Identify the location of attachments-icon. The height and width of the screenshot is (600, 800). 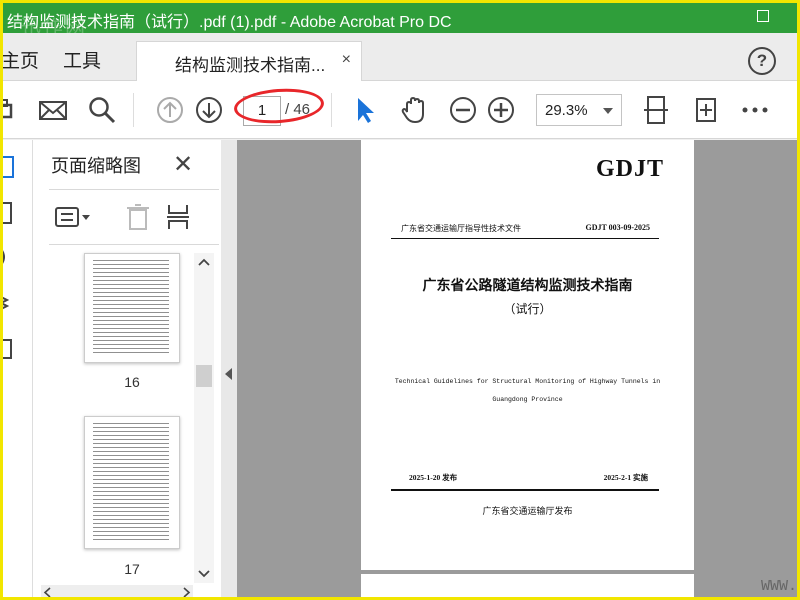
(8, 257).